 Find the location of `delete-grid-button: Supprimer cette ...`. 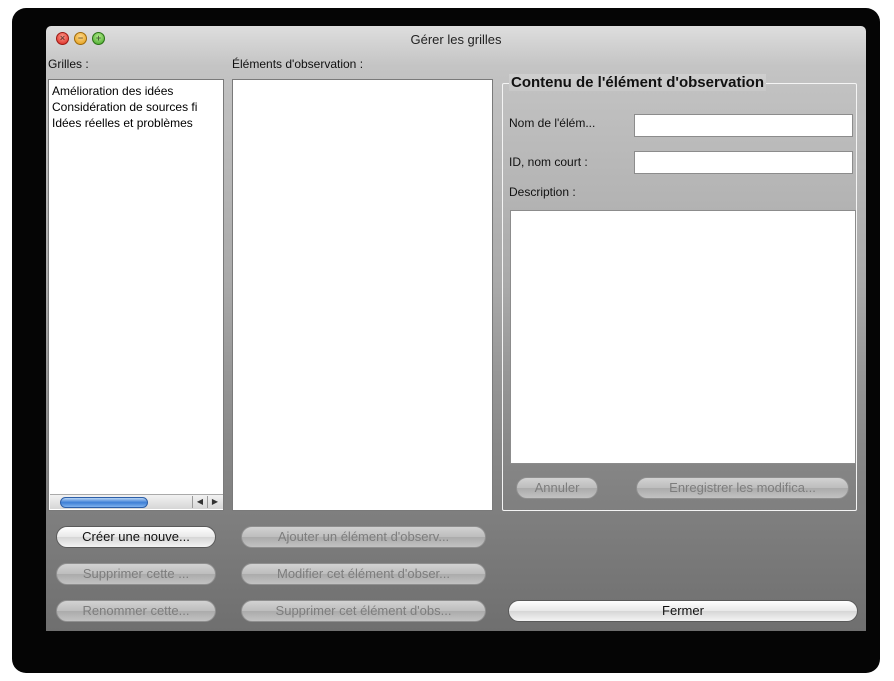

delete-grid-button: Supprimer cette ... is located at coordinates (136, 574).